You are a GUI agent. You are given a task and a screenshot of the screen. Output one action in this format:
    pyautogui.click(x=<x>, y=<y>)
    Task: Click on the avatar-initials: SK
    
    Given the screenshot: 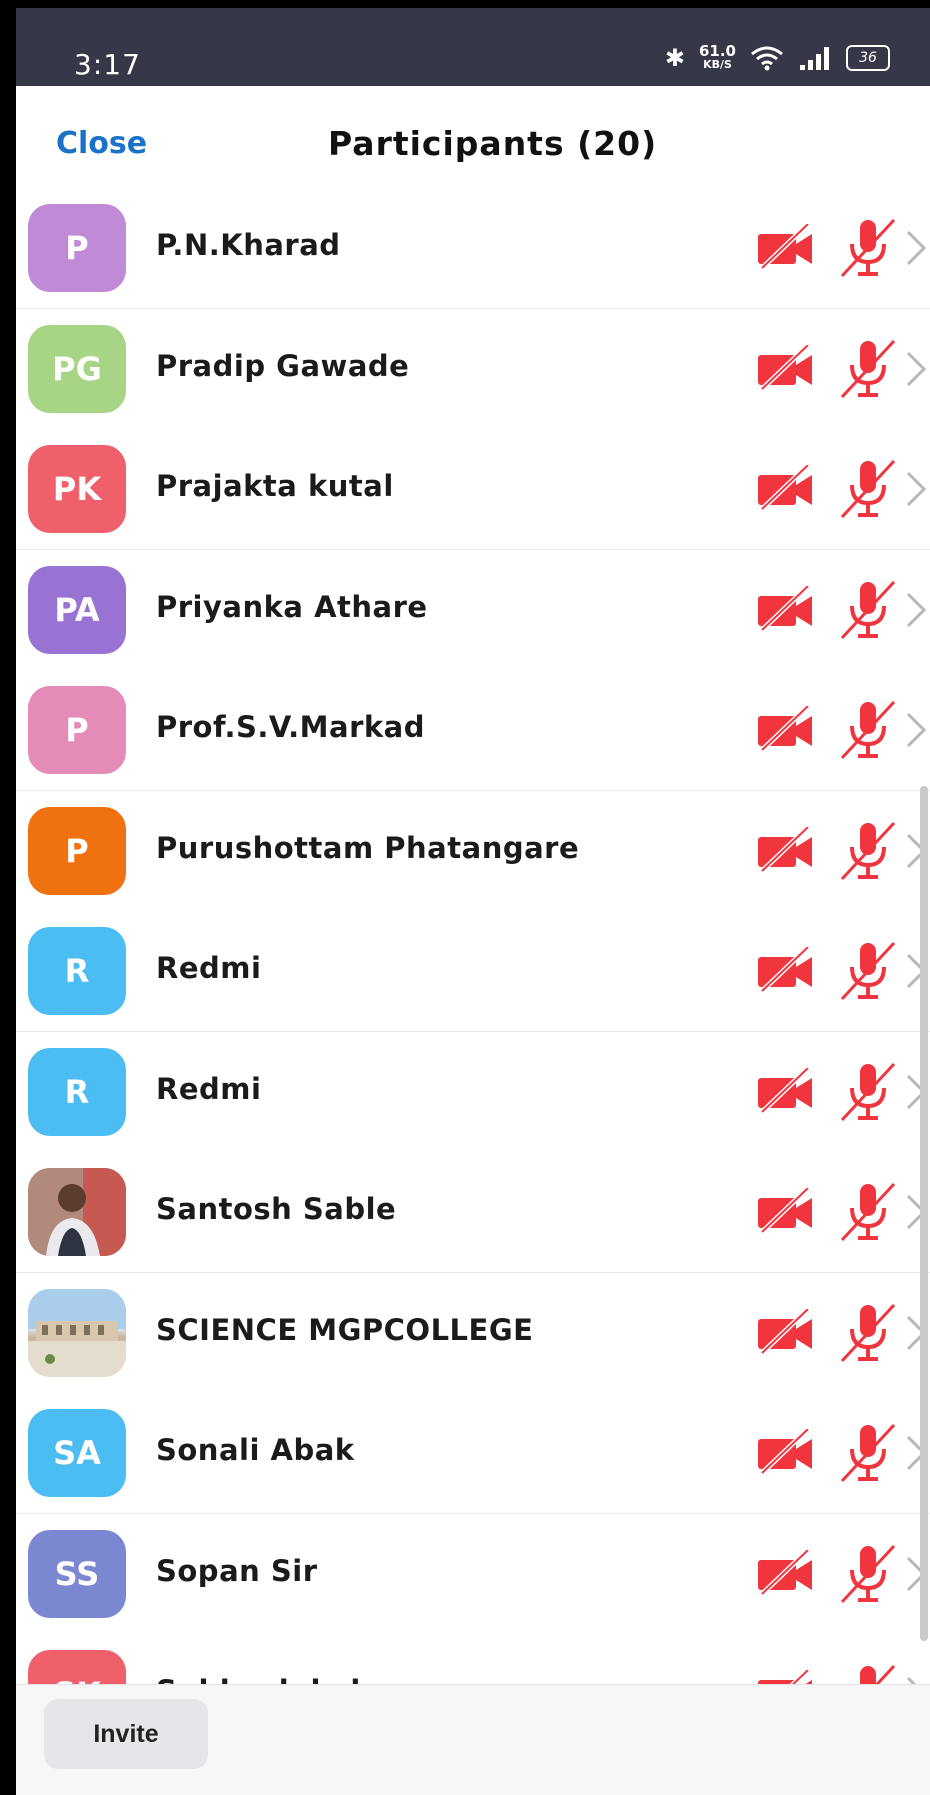 What is the action you would take?
    pyautogui.click(x=77, y=1679)
    